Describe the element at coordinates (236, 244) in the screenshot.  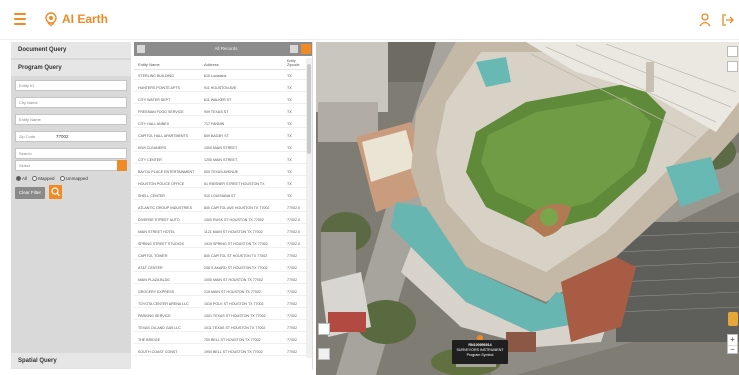
I see `cell-address: 1919 SPRING ST HOUSTON TX 77002` at that location.